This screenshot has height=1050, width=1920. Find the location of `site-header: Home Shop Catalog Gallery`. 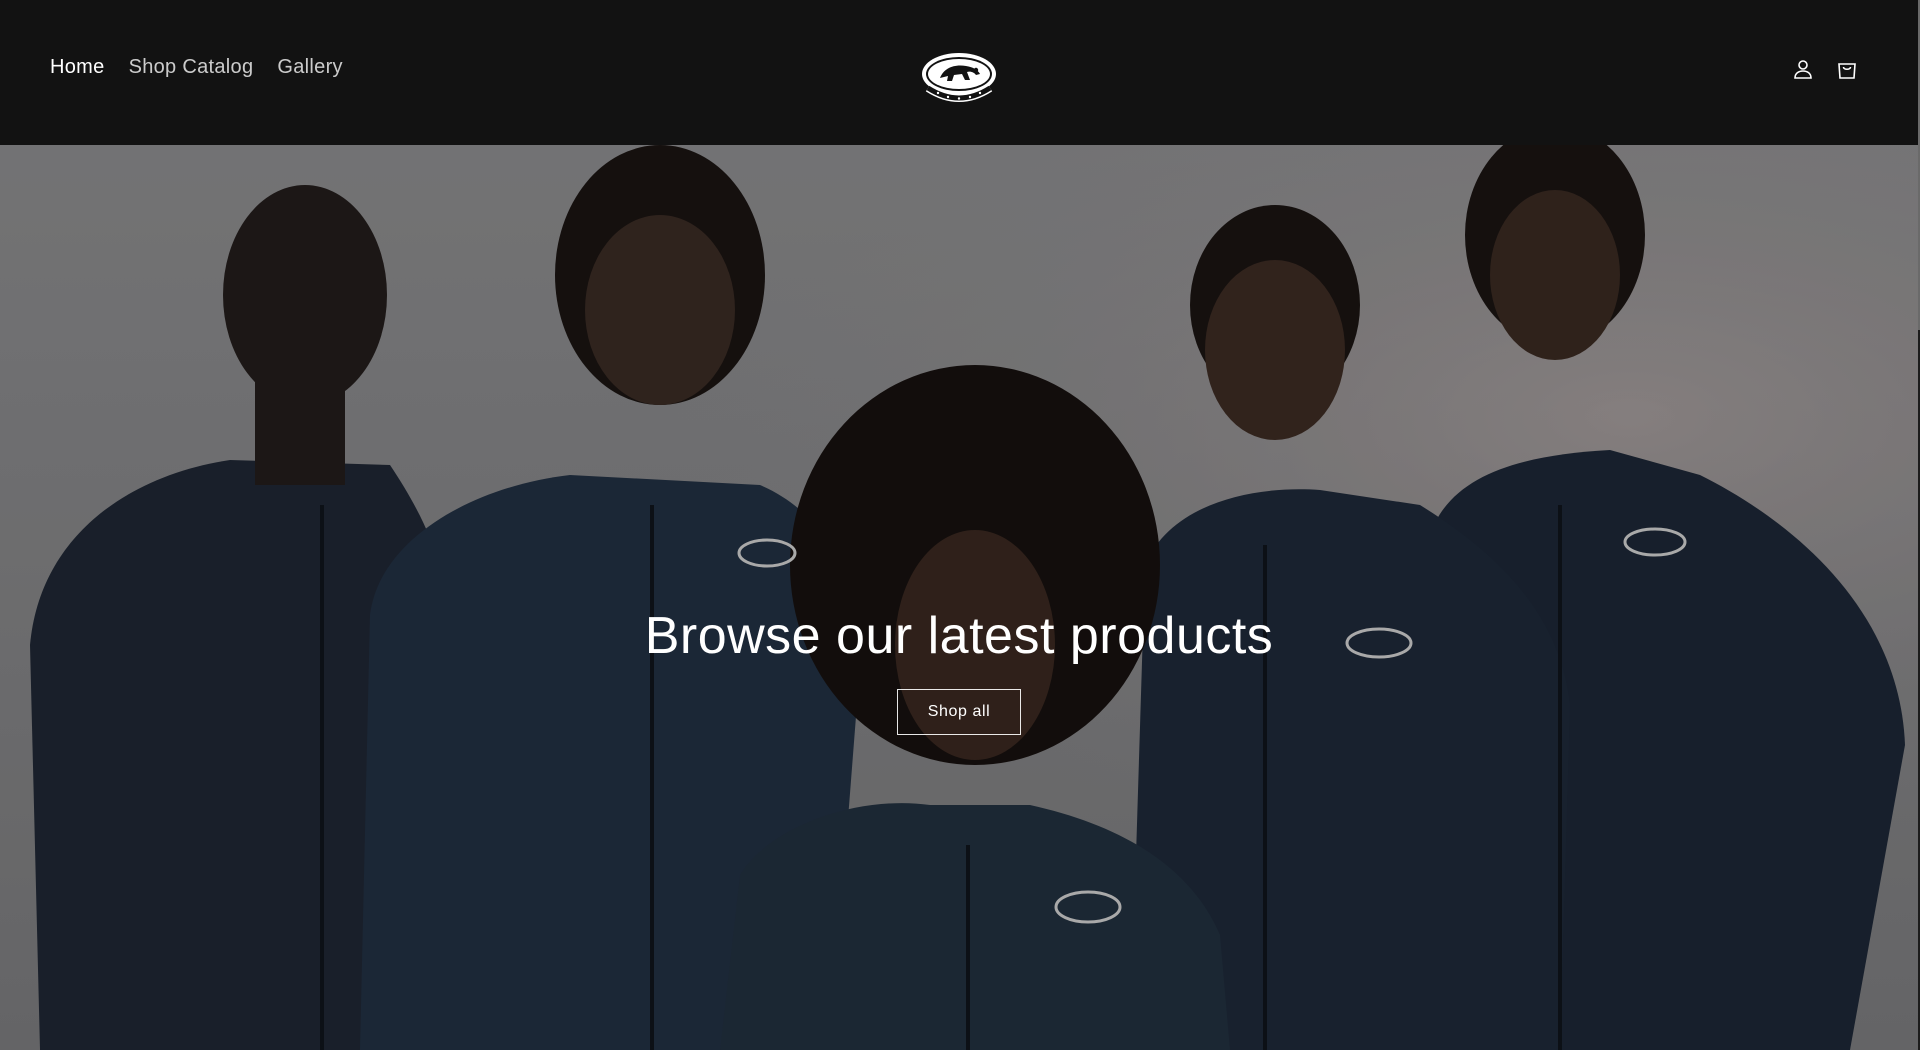

site-header: Home Shop Catalog Gallery is located at coordinates (959, 72).